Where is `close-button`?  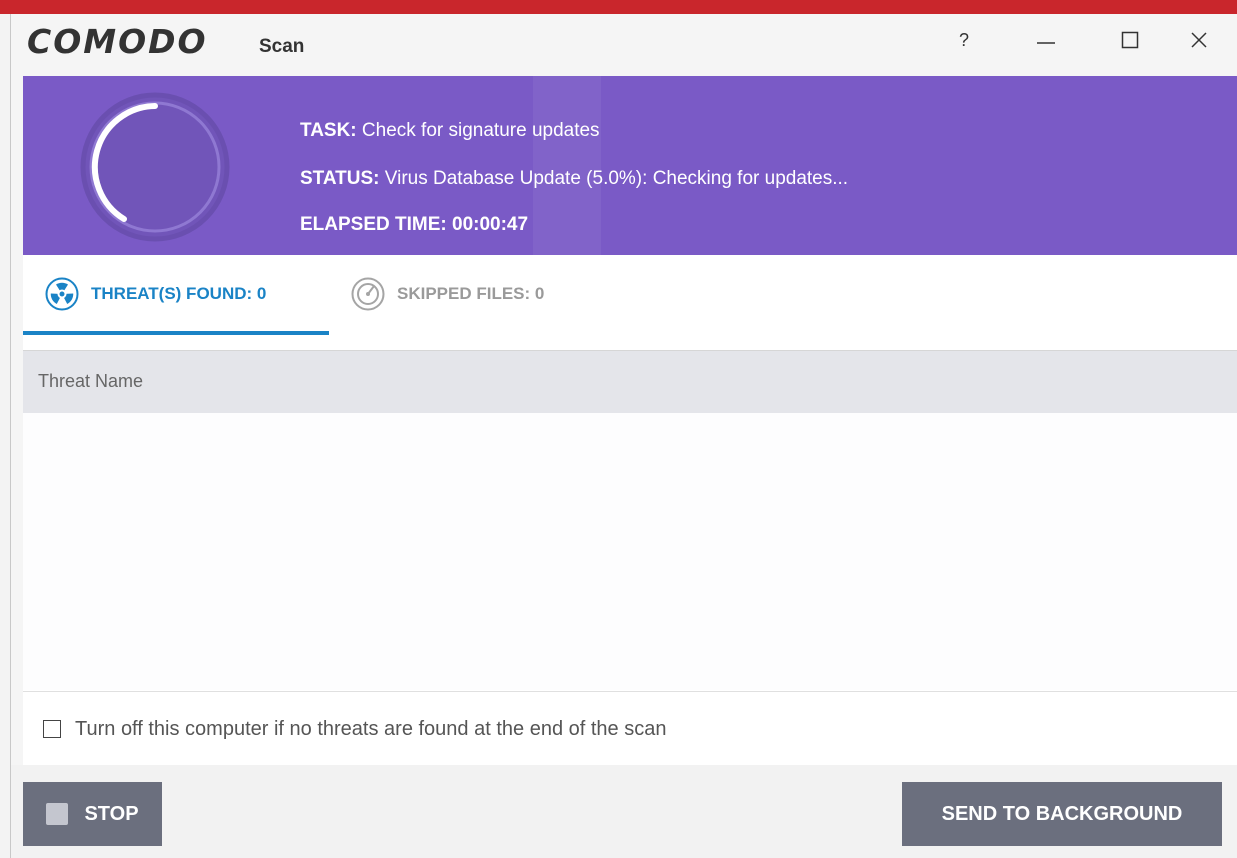
close-button is located at coordinates (1199, 40).